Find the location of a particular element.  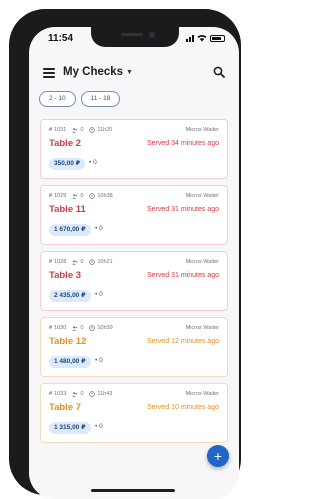

check-number: #1030 is located at coordinates (57, 328).